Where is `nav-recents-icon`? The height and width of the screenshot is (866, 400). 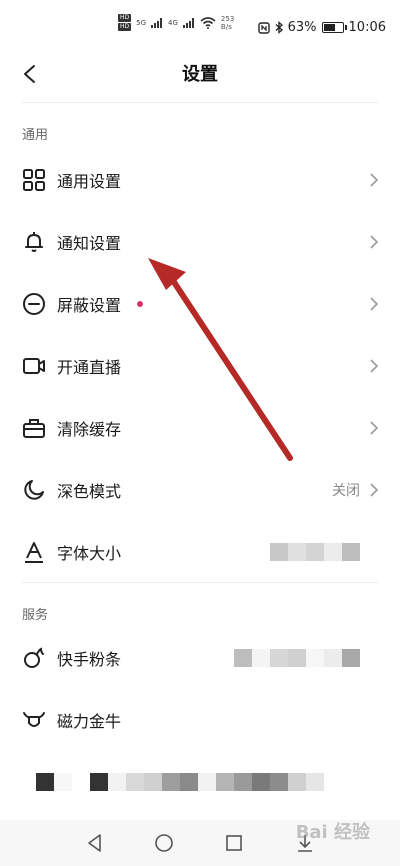 nav-recents-icon is located at coordinates (234, 843).